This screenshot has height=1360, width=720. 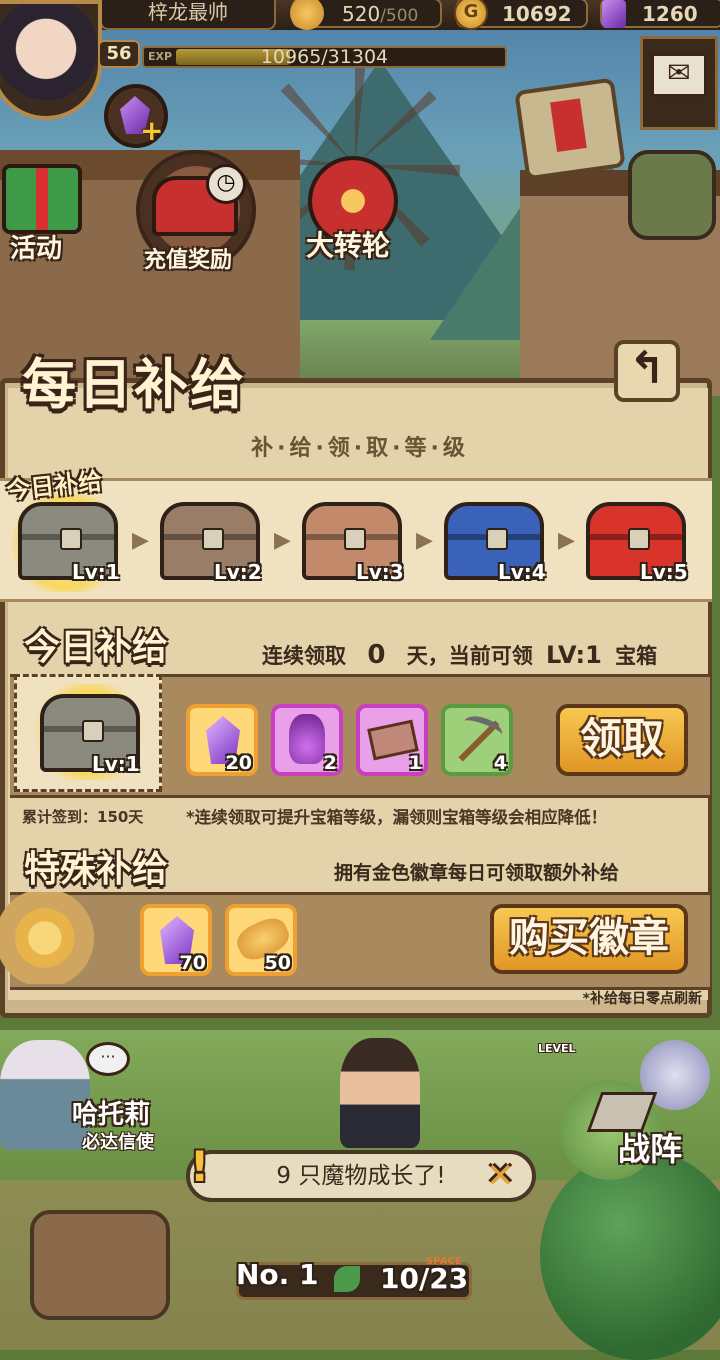 I want to click on player-avatar, so click(x=51, y=60).